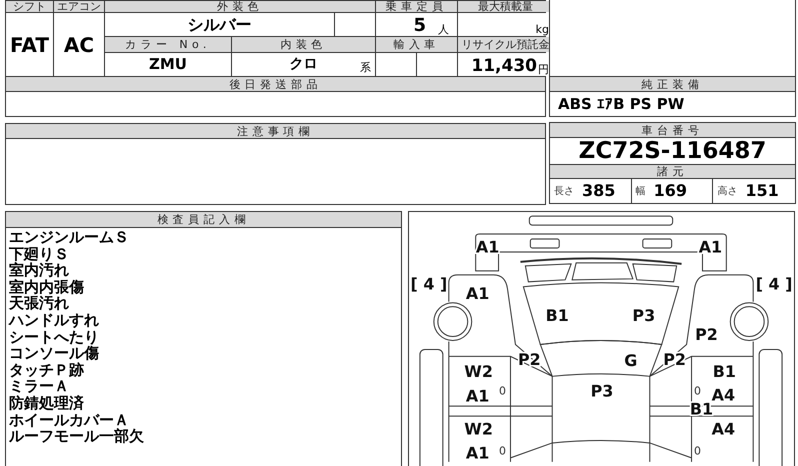 This screenshot has height=466, width=798. I want to click on inspector-note: ルーフモール一部欠, so click(77, 436).